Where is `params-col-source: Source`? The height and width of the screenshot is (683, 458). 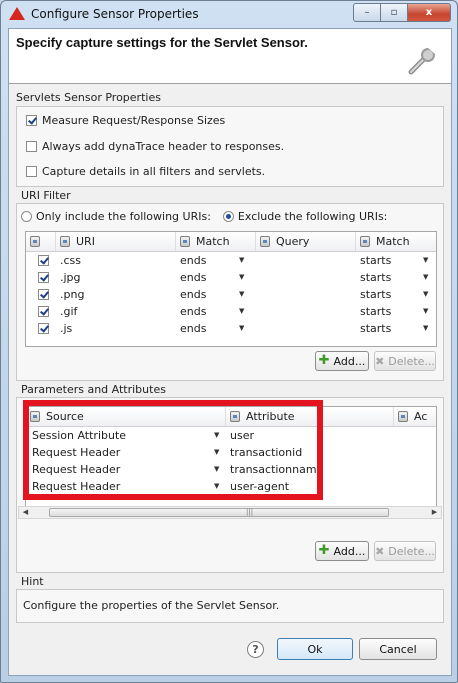
params-col-source: Source is located at coordinates (126, 416).